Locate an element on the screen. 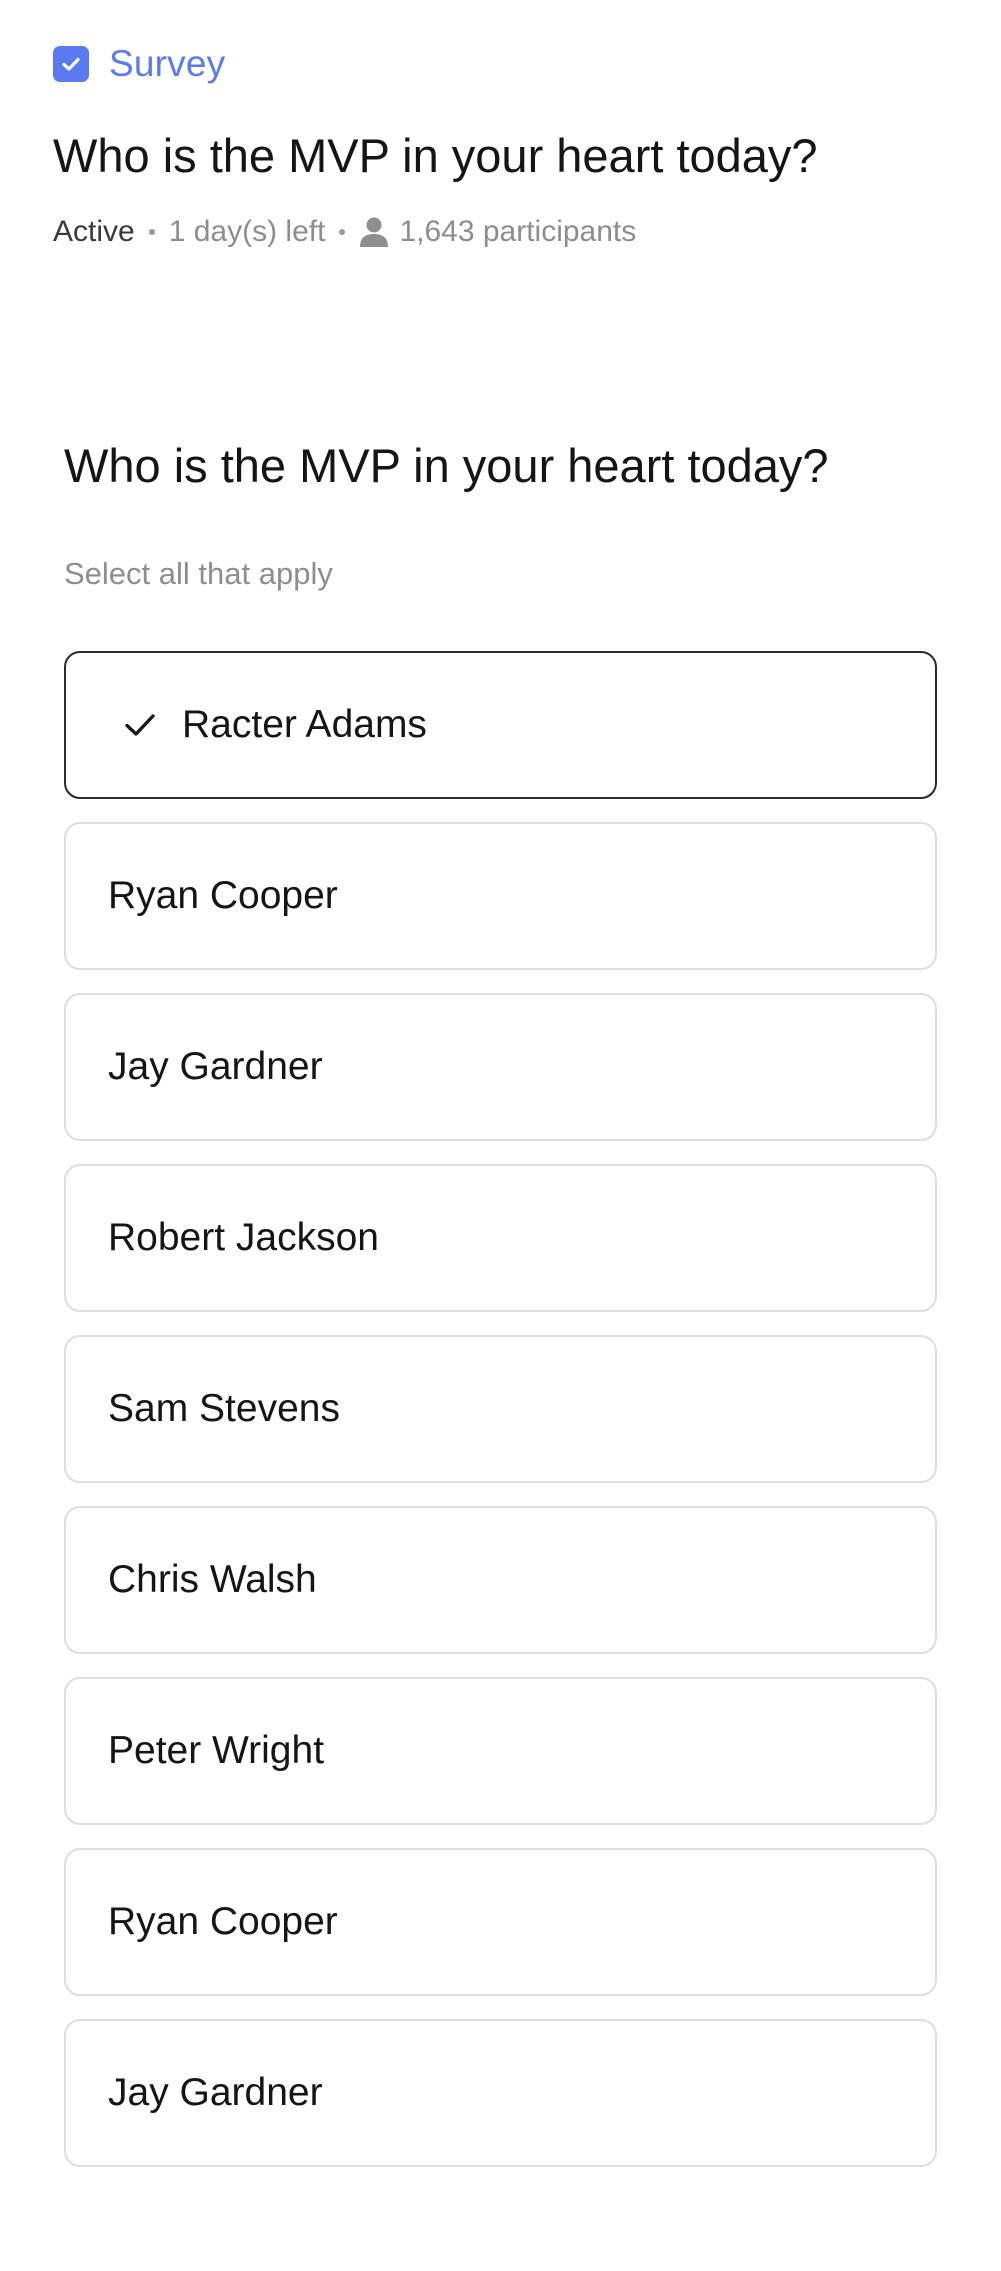 The height and width of the screenshot is (2271, 1001). survey-brand: Survey is located at coordinates (503, 64).